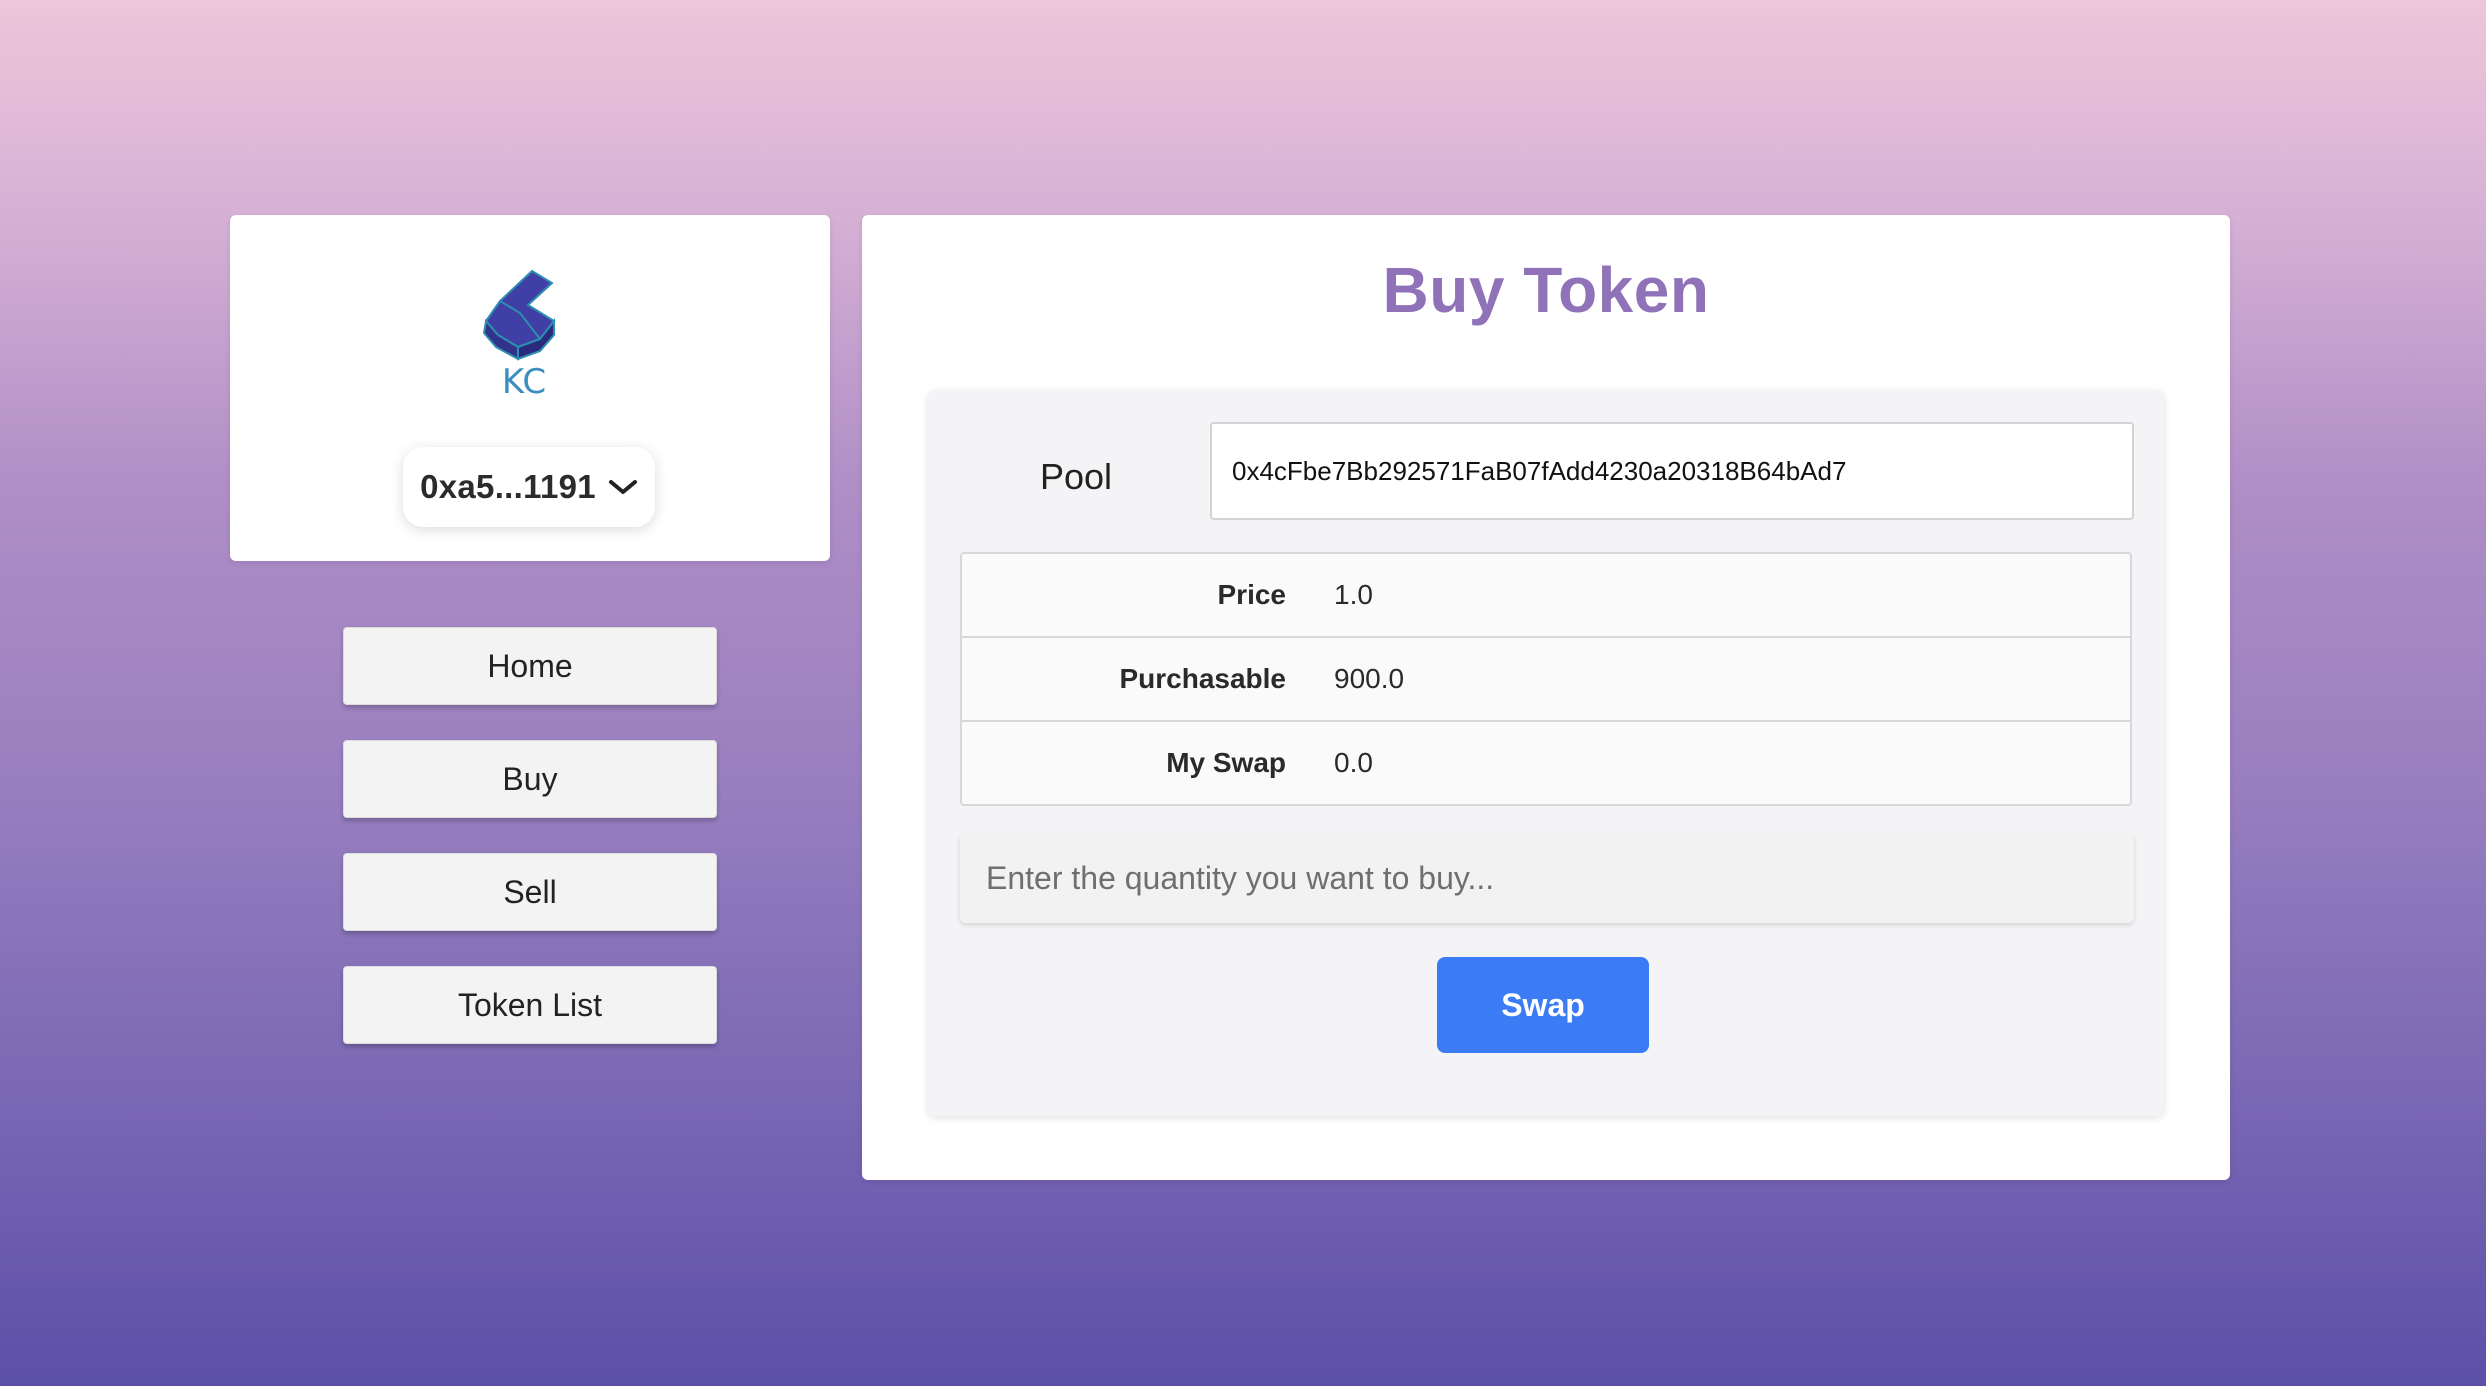 This screenshot has width=2486, height=1386. I want to click on profile-card: KC 0xa5...1191, so click(530, 388).